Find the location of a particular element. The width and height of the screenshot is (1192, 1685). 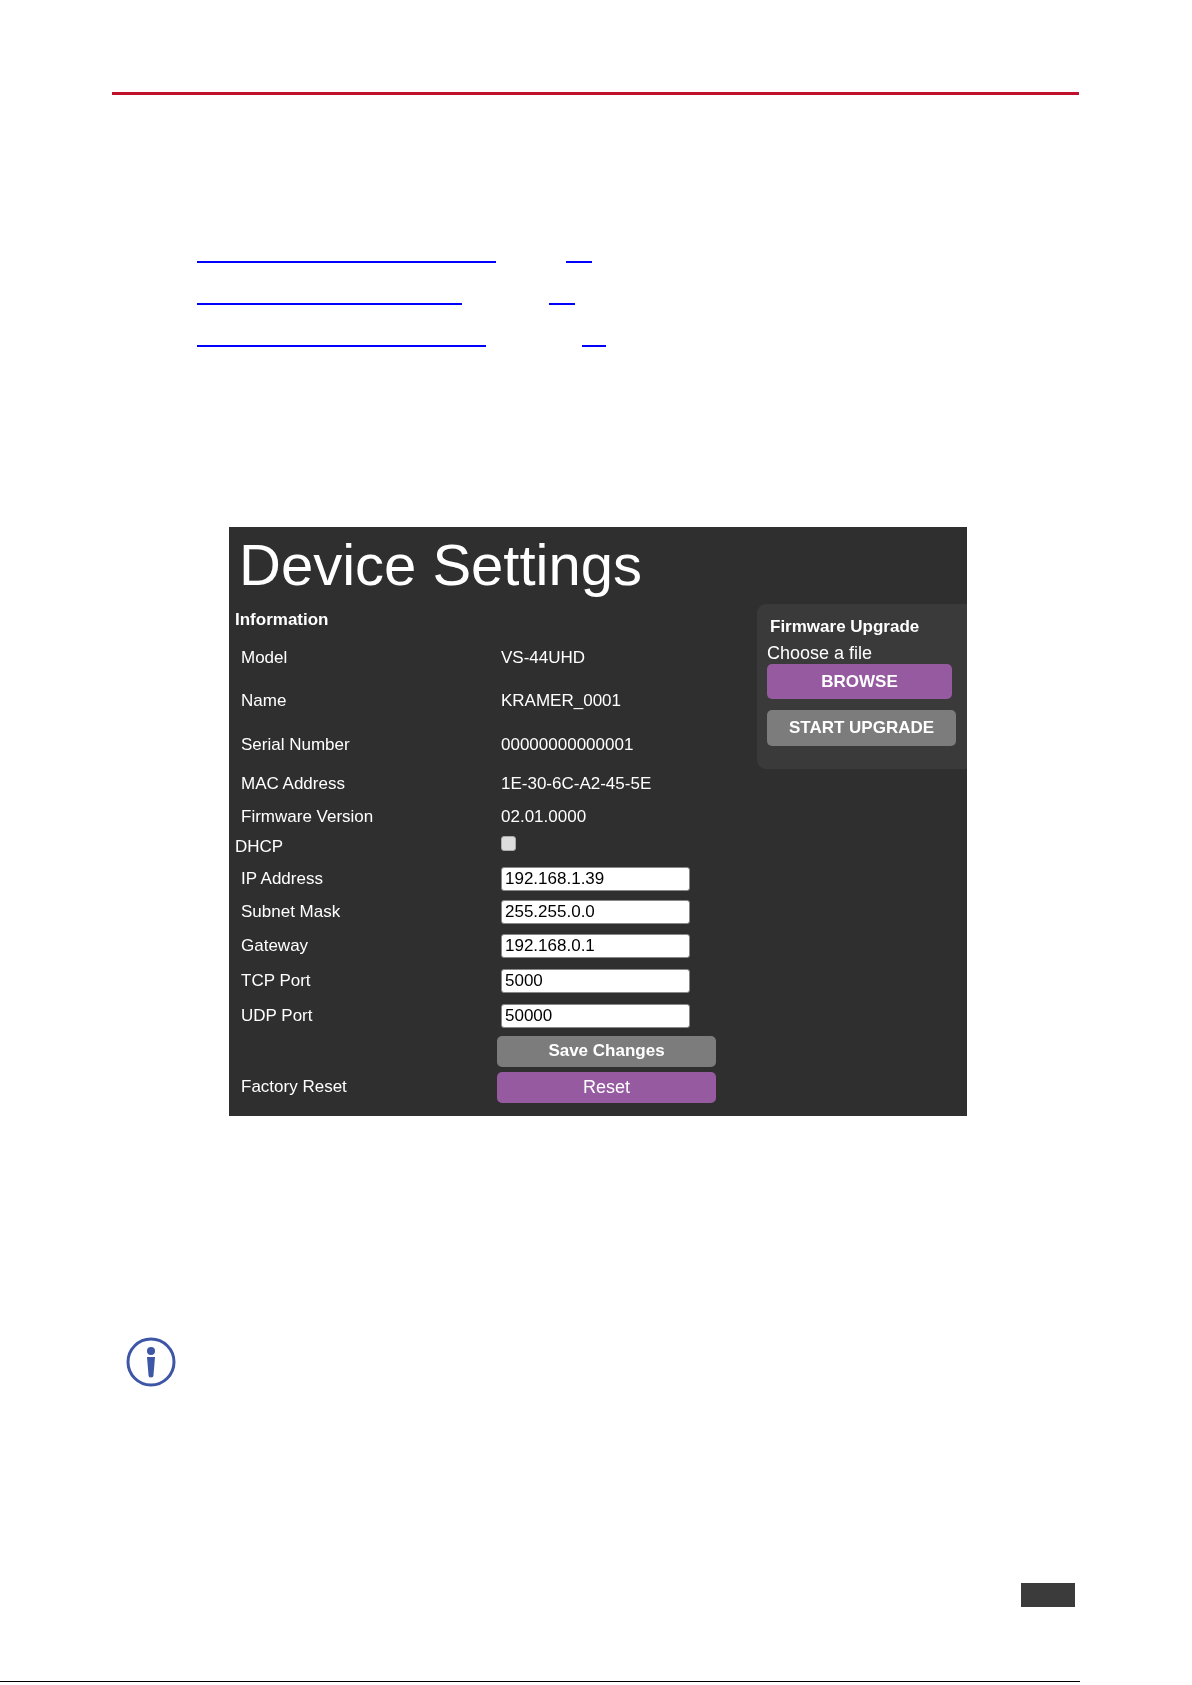

field-value: 00000000000001 is located at coordinates (567, 744).